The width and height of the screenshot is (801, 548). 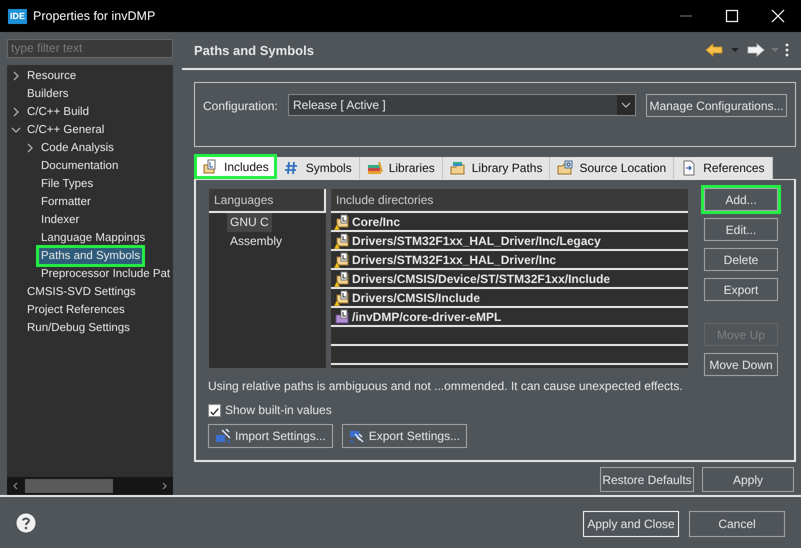 What do you see at coordinates (339, 105) in the screenshot?
I see `dropdown-value: Release [ Active ]` at bounding box center [339, 105].